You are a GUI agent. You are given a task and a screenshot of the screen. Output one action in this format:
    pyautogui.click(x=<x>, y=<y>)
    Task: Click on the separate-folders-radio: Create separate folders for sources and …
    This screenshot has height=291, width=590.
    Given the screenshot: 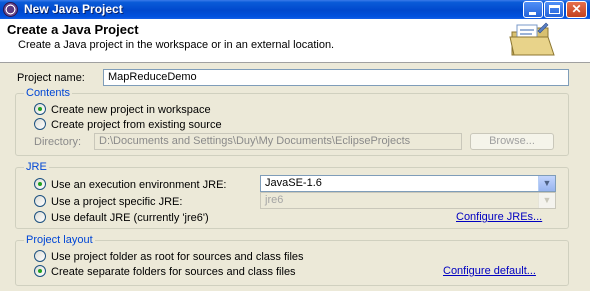 What is the action you would take?
    pyautogui.click(x=165, y=272)
    